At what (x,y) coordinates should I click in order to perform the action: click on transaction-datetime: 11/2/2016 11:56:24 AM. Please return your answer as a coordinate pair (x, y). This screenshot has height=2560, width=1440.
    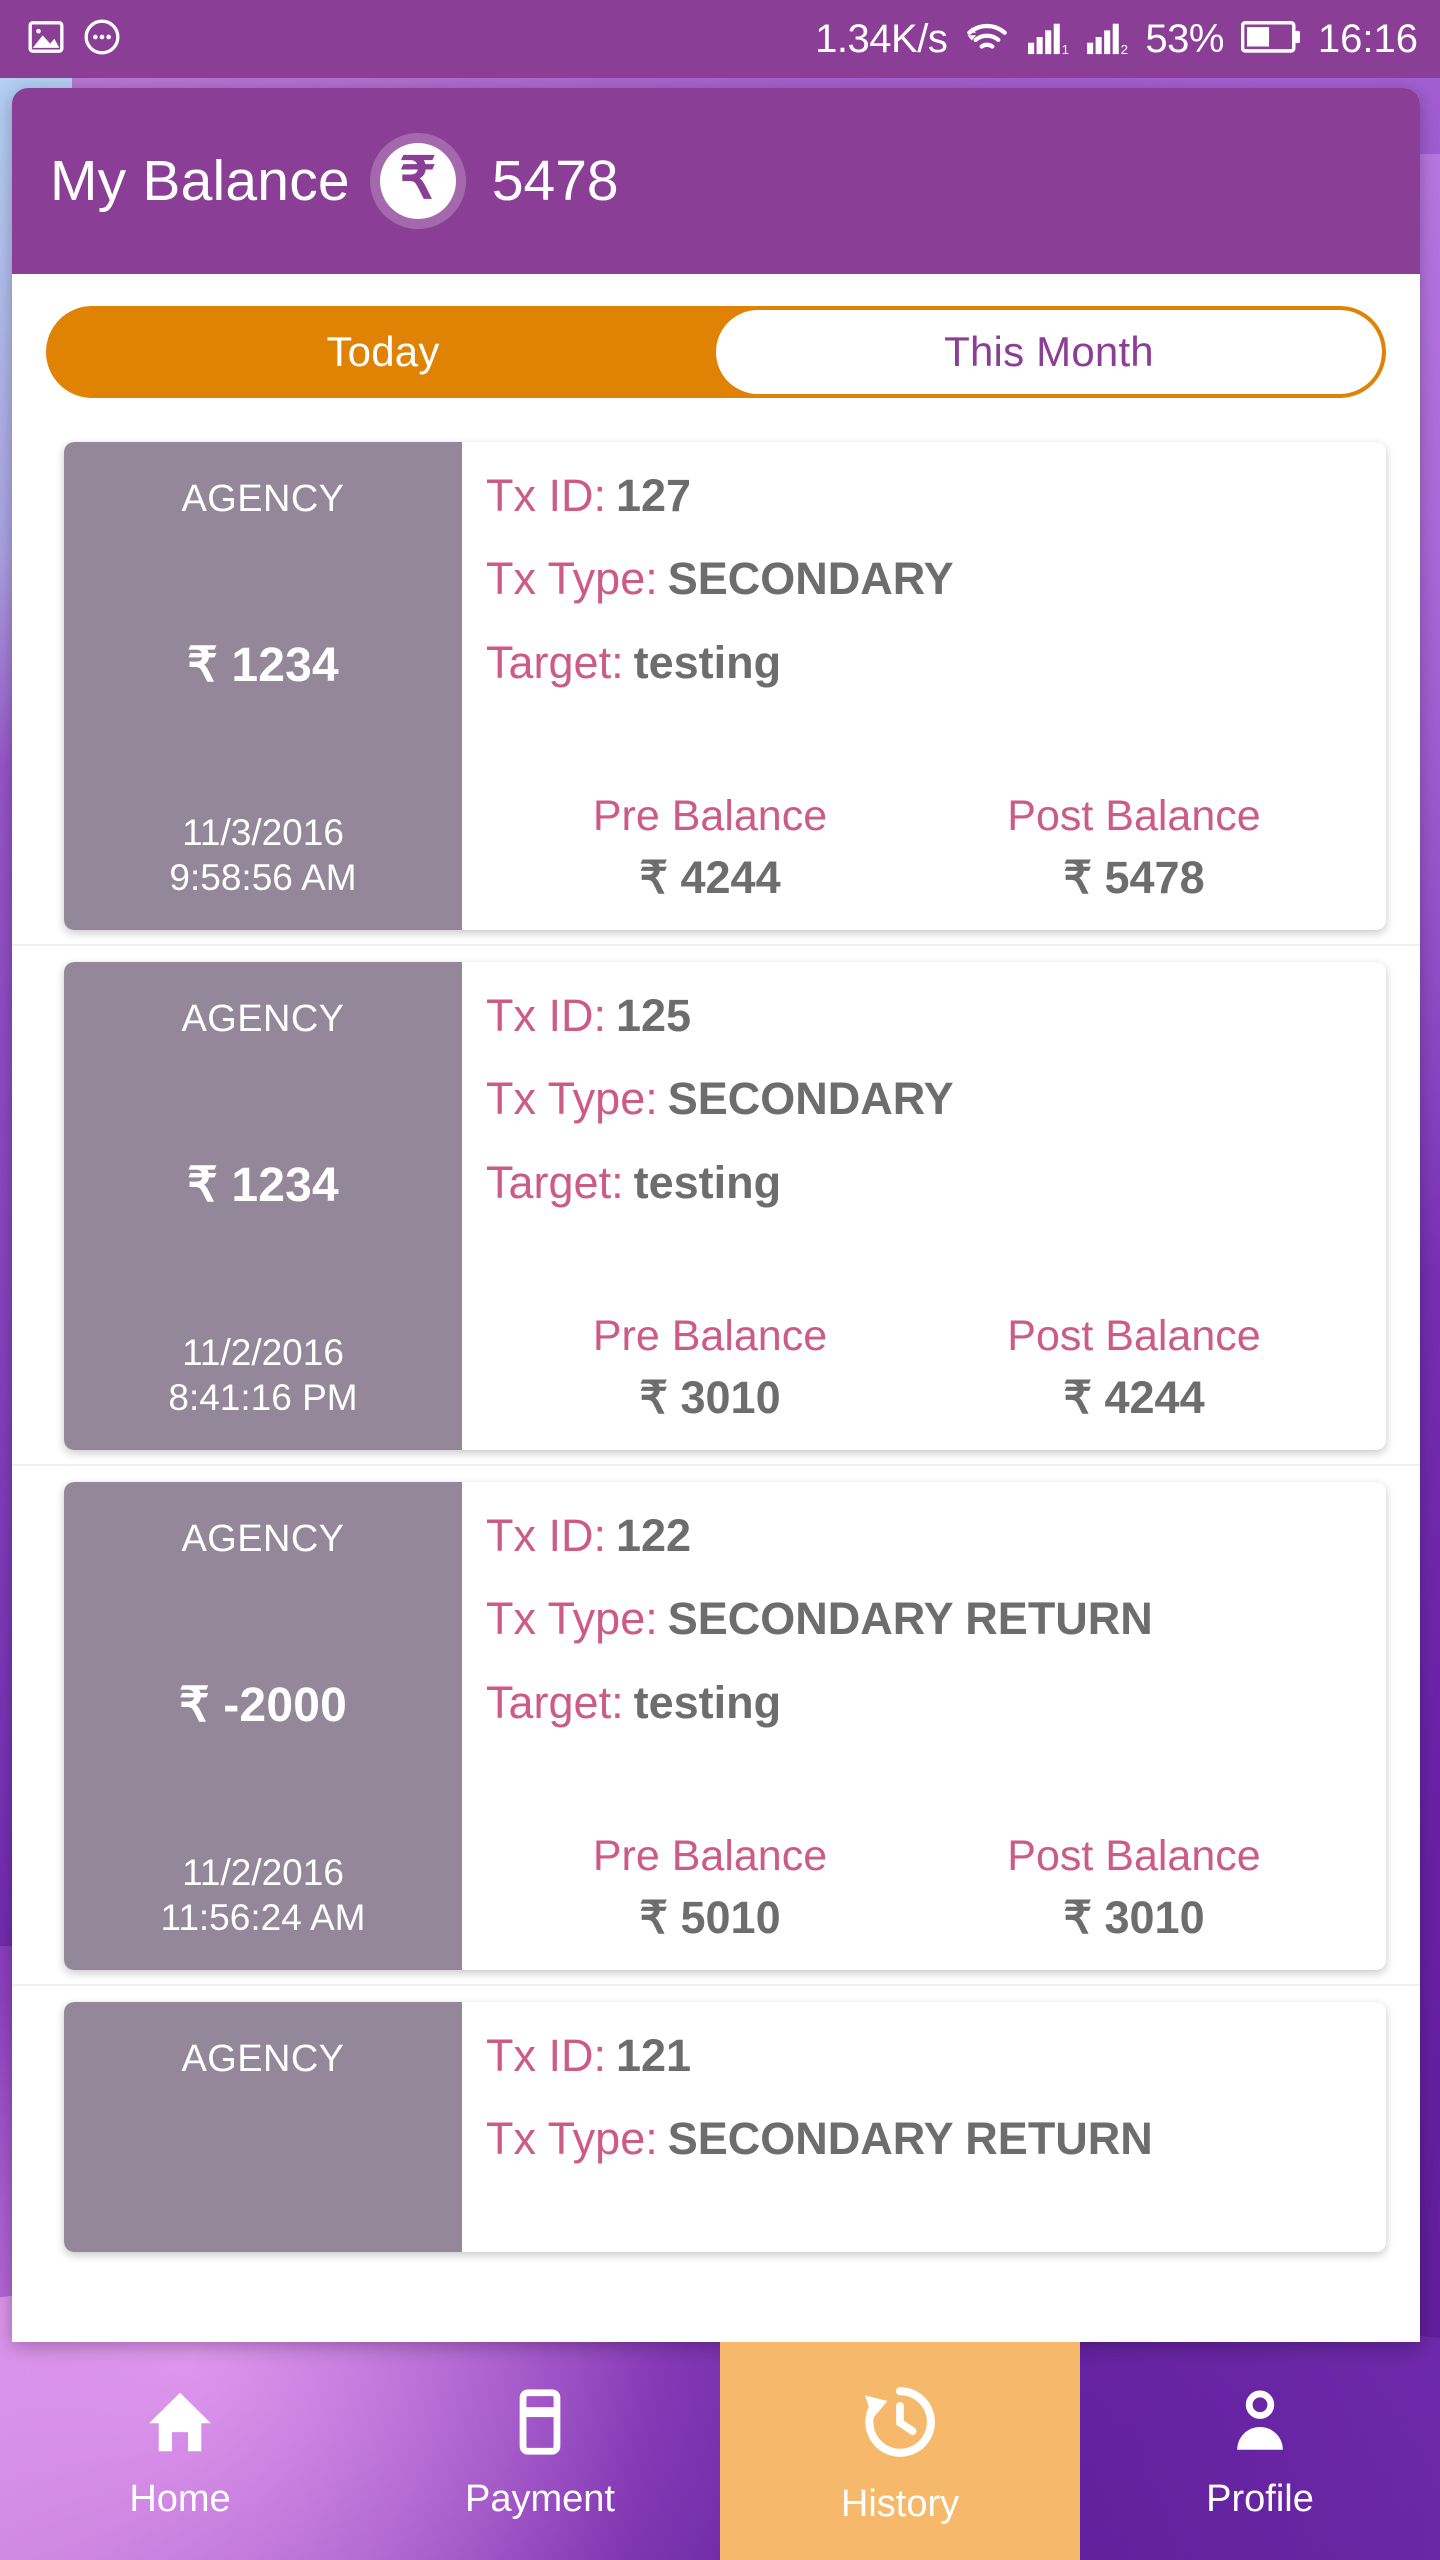
    Looking at the image, I should click on (262, 1895).